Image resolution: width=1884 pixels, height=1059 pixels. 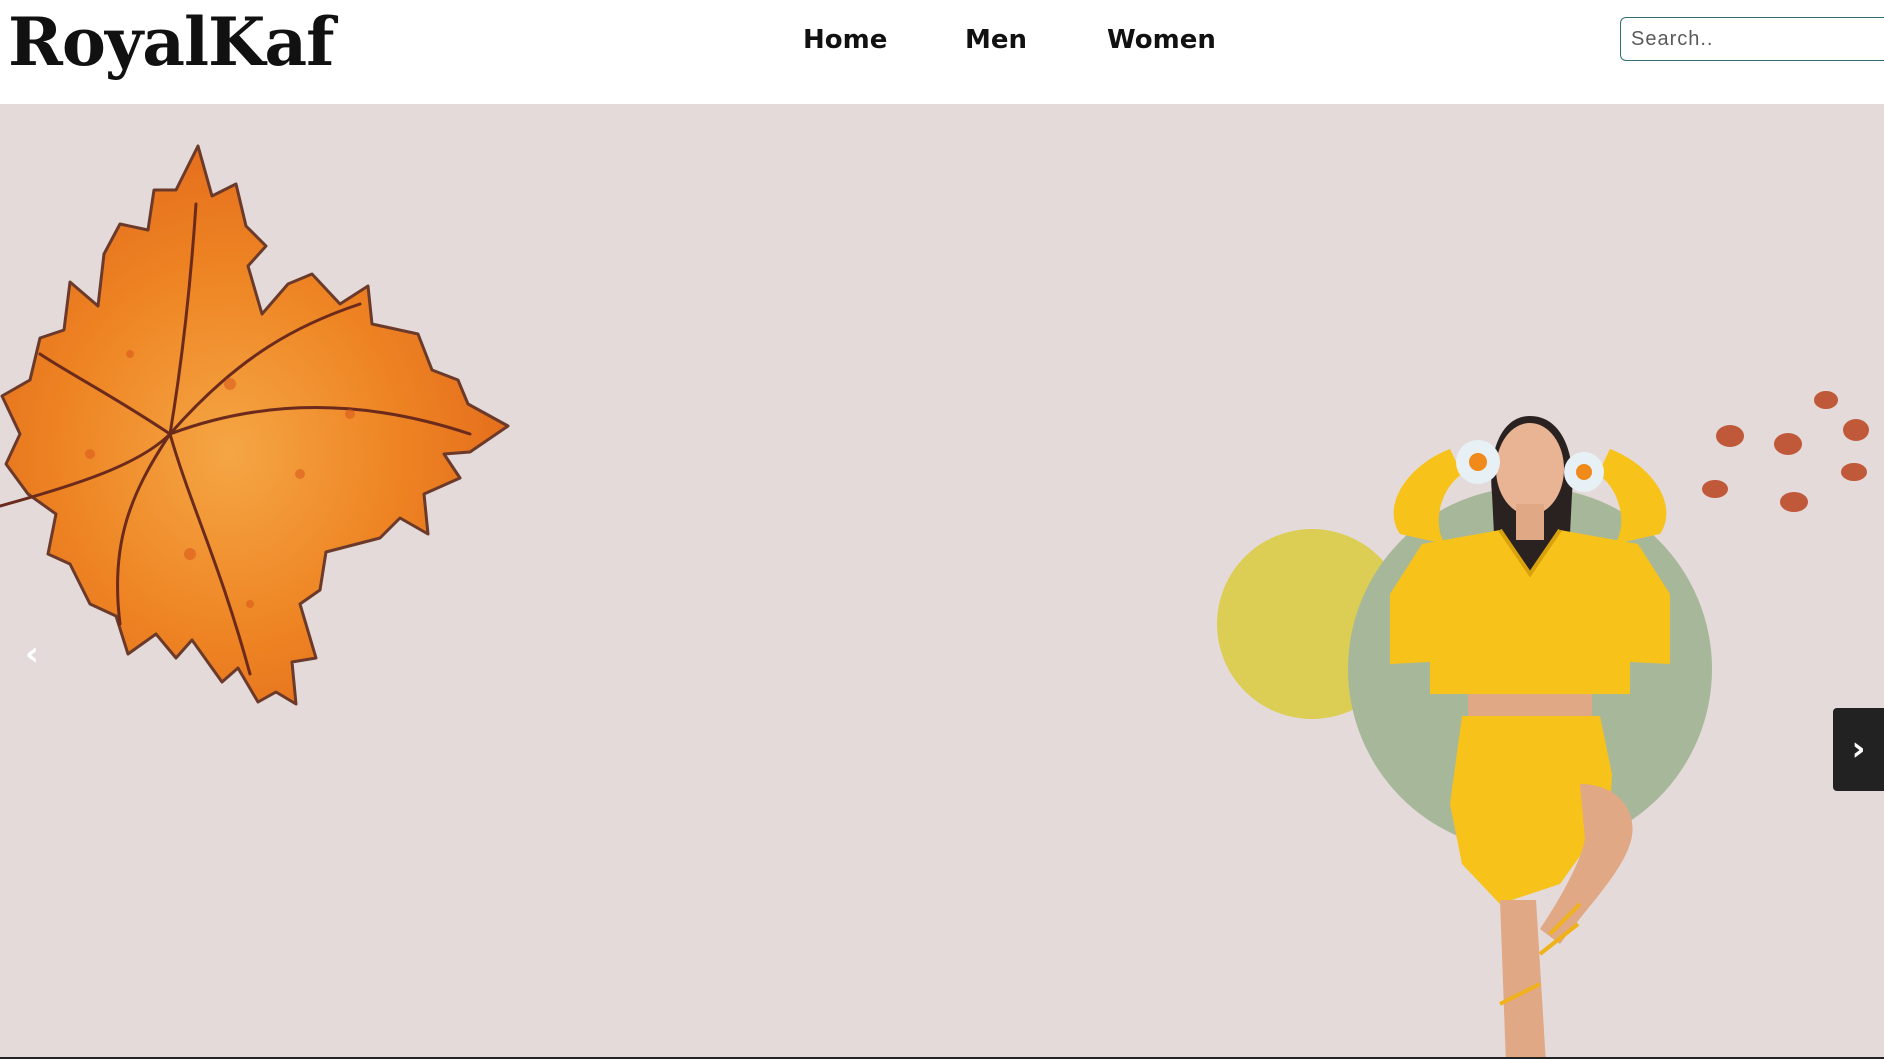 I want to click on search-input, so click(x=1752, y=39).